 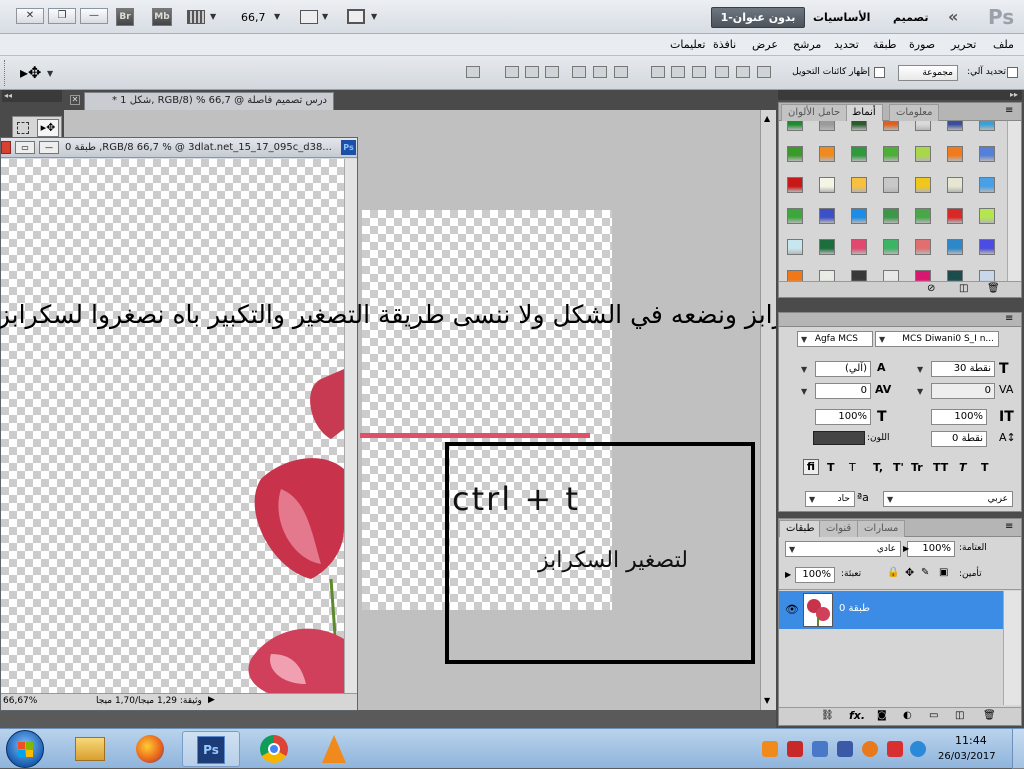 What do you see at coordinates (971, 740) in the screenshot?
I see `clock-time: 11:44` at bounding box center [971, 740].